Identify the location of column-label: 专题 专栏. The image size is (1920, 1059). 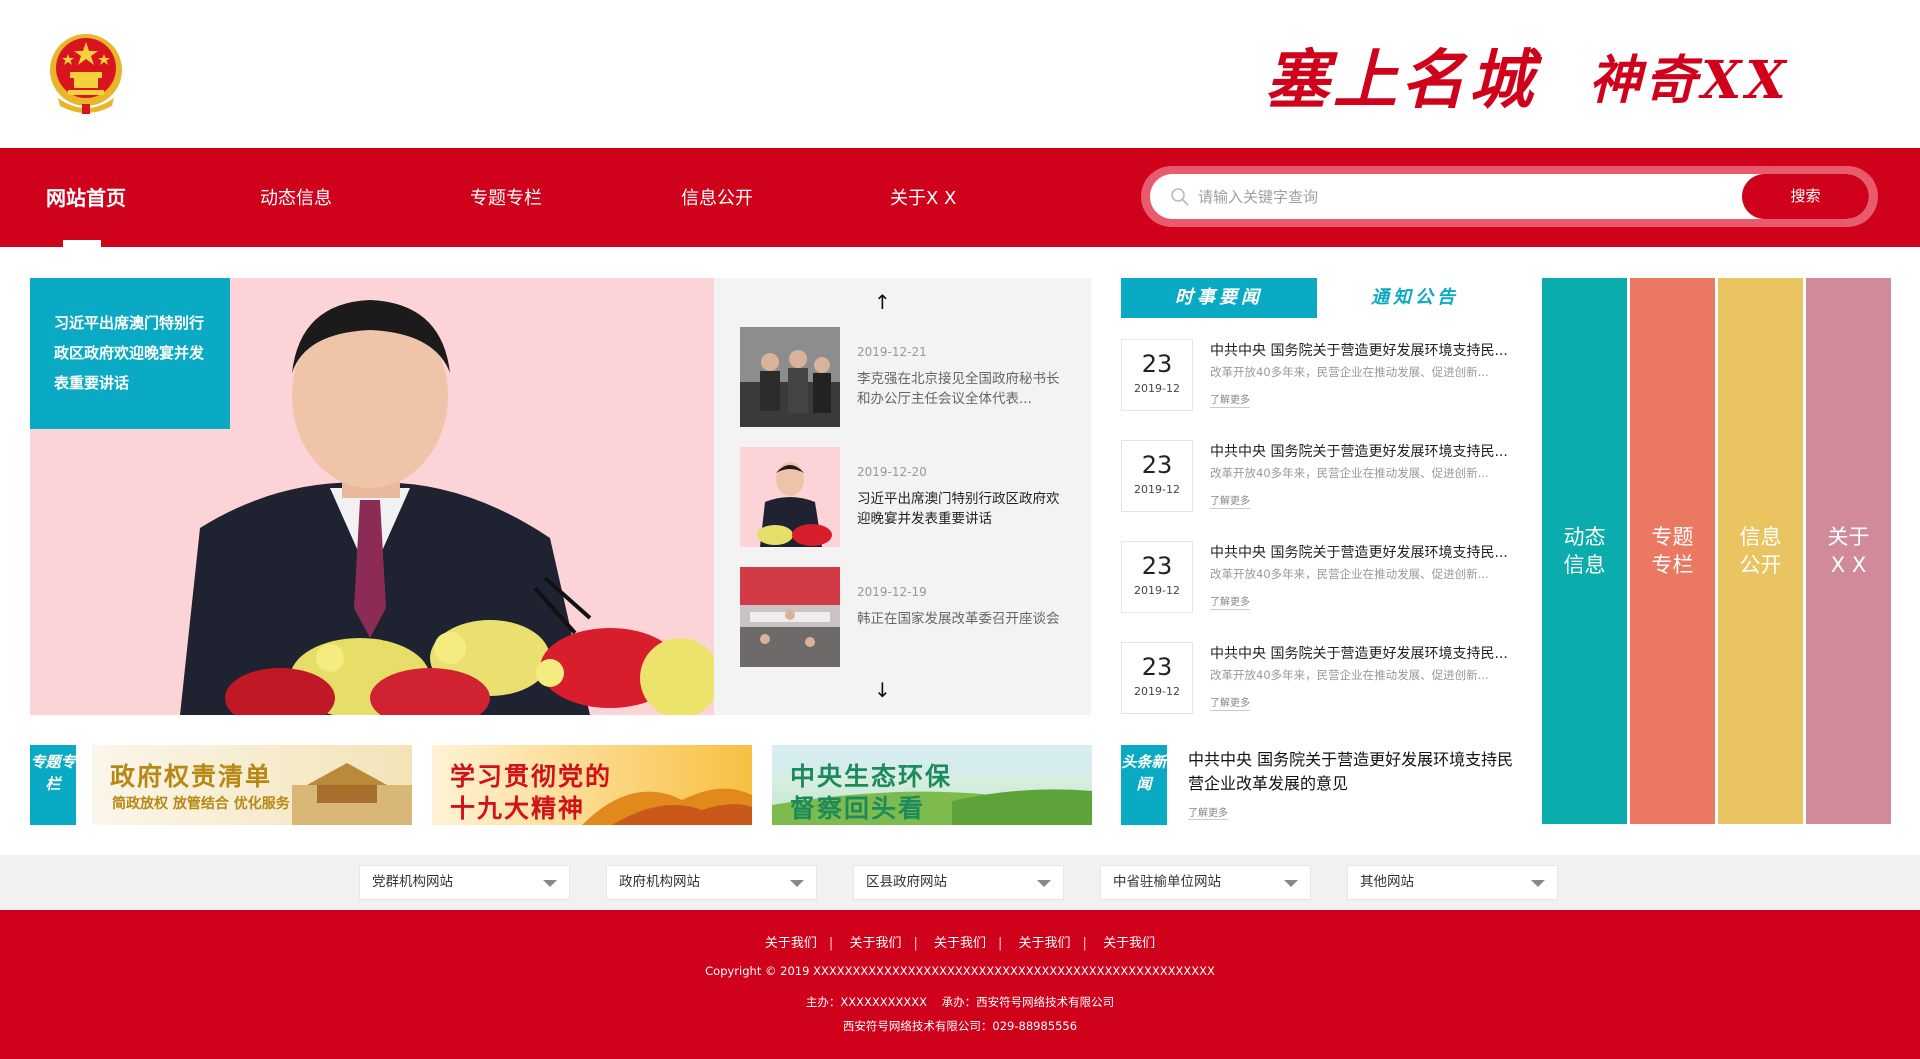
(1673, 551).